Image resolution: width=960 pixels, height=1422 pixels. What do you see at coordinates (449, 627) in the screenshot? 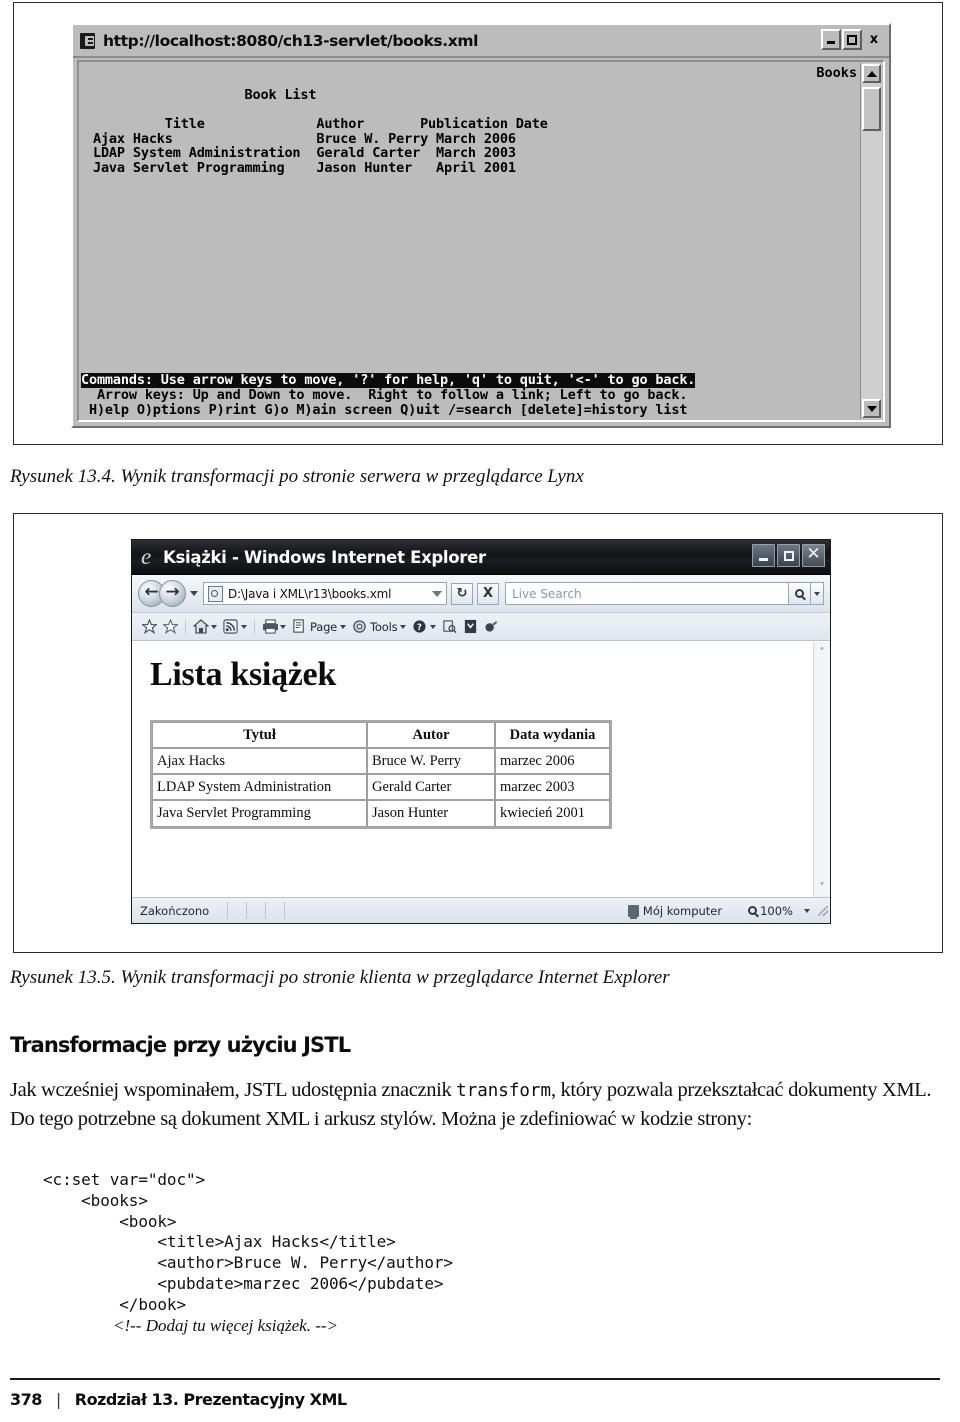
I see `research-button` at bounding box center [449, 627].